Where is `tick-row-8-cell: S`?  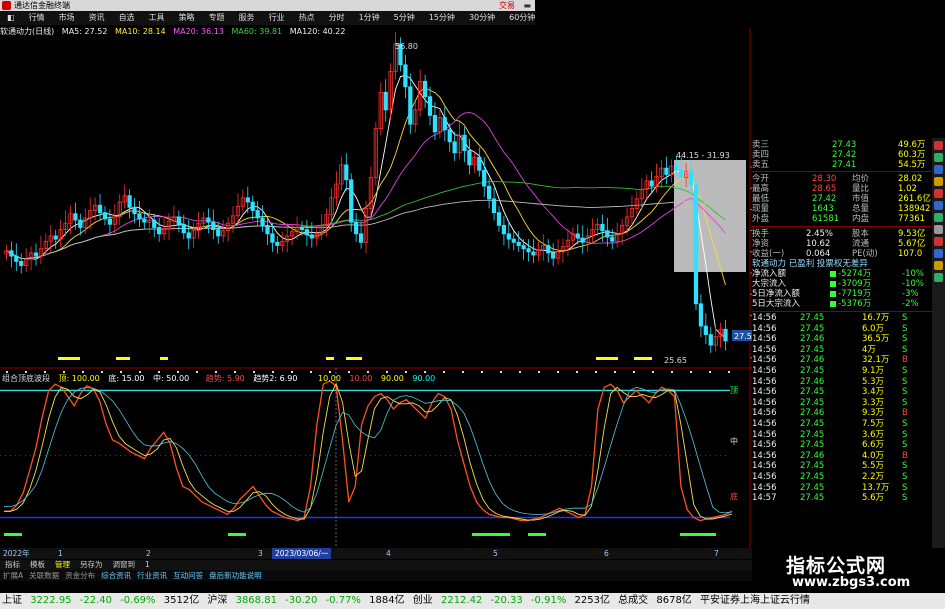
tick-row-8-cell: S is located at coordinates (905, 402).